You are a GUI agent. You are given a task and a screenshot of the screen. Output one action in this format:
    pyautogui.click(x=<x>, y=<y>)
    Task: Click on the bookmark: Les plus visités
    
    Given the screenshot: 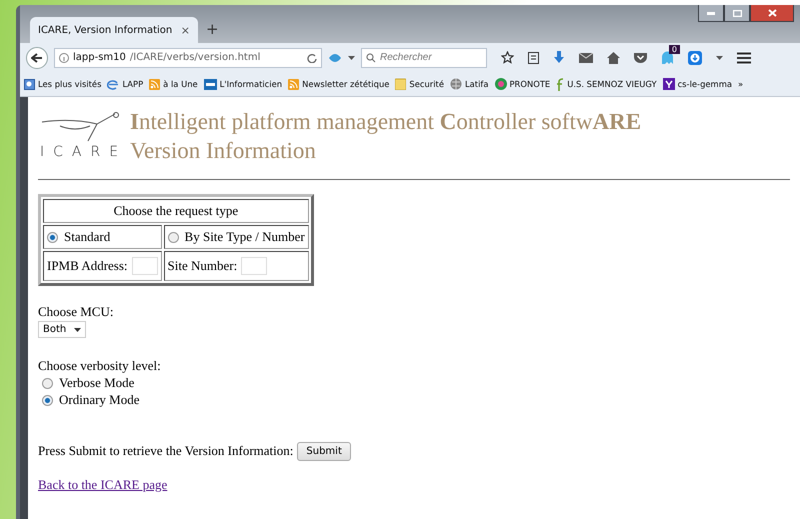 What is the action you would take?
    pyautogui.click(x=63, y=84)
    